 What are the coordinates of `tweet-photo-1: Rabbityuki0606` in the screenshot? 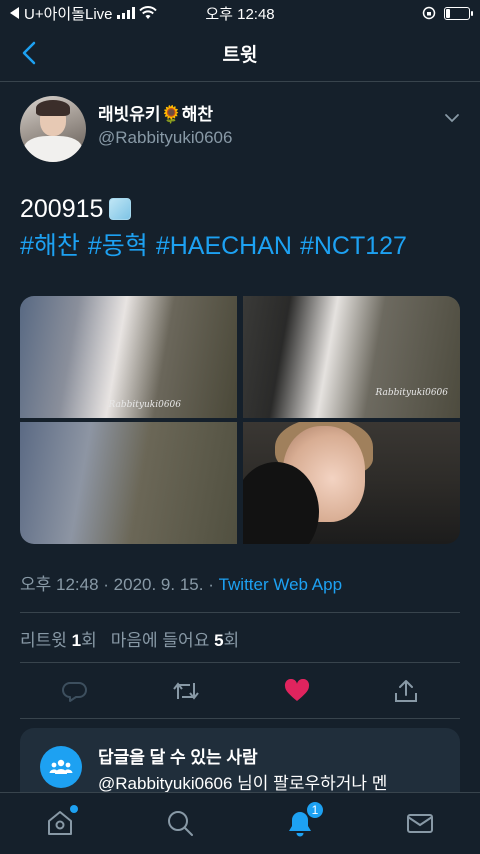 It's located at (128, 357).